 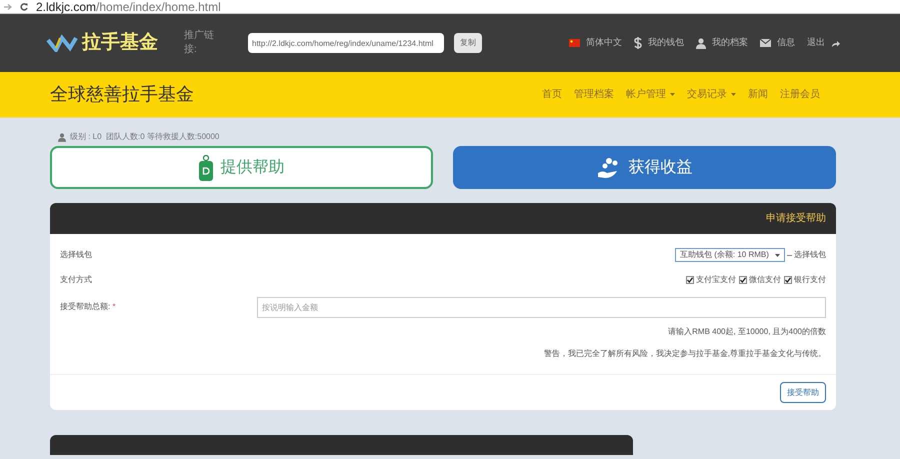 What do you see at coordinates (758, 94) in the screenshot?
I see `nav-link: 新闻` at bounding box center [758, 94].